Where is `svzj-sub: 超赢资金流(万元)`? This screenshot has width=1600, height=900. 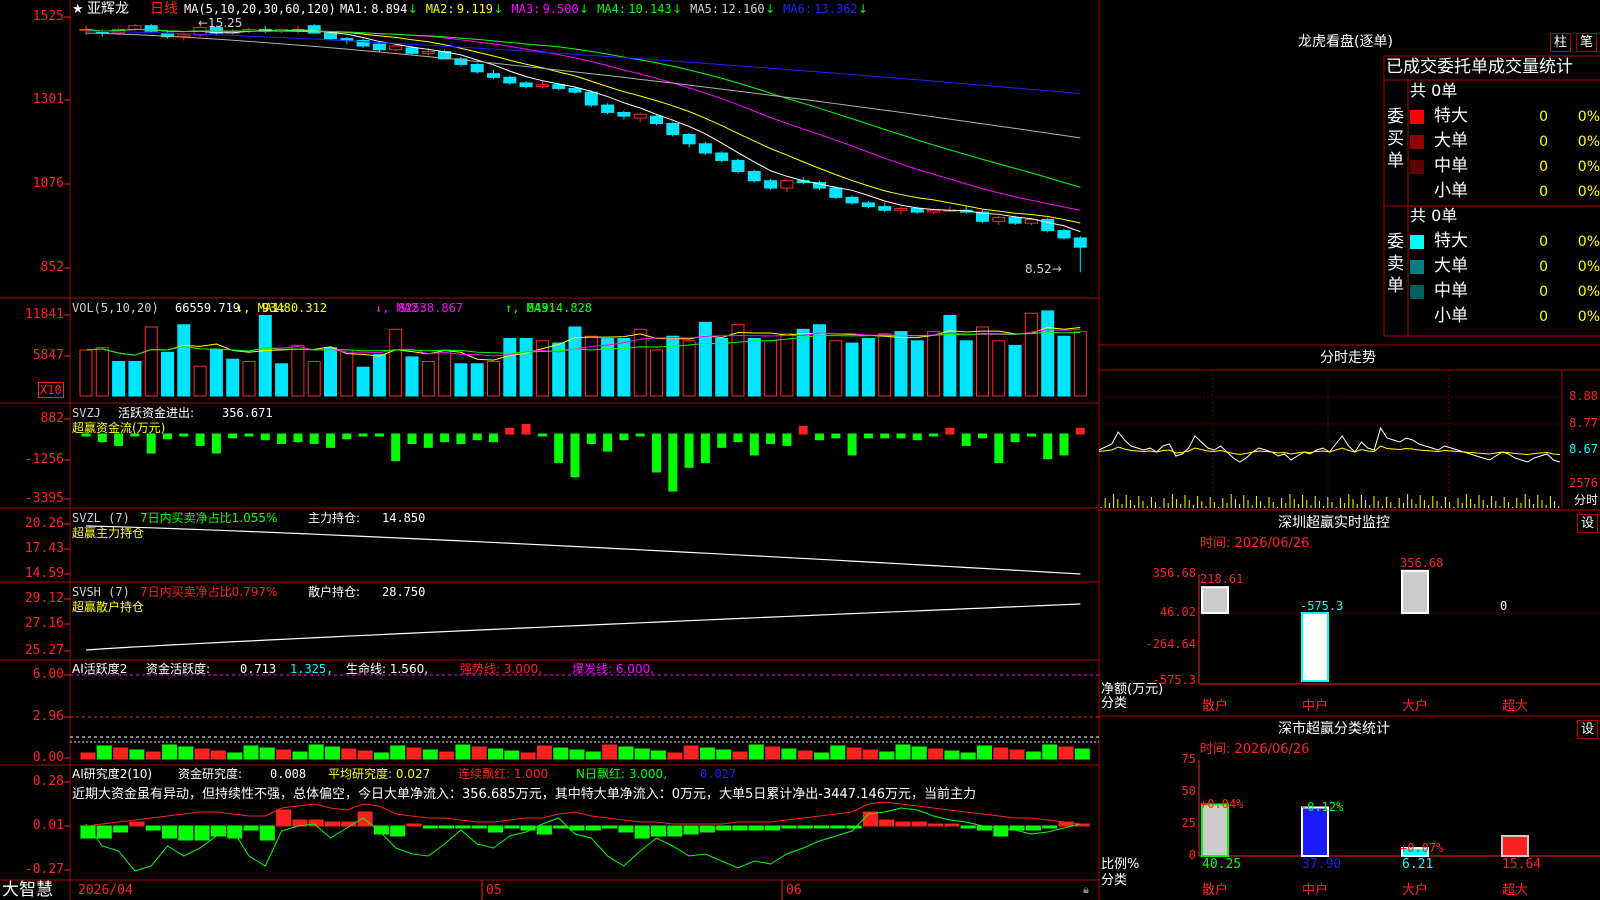
svzj-sub: 超赢资金流(万元) is located at coordinates (119, 428).